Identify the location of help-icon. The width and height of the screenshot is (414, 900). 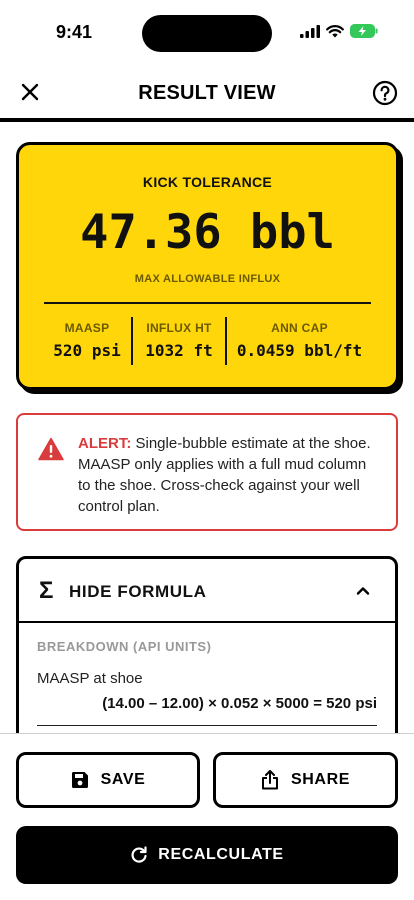
(385, 93).